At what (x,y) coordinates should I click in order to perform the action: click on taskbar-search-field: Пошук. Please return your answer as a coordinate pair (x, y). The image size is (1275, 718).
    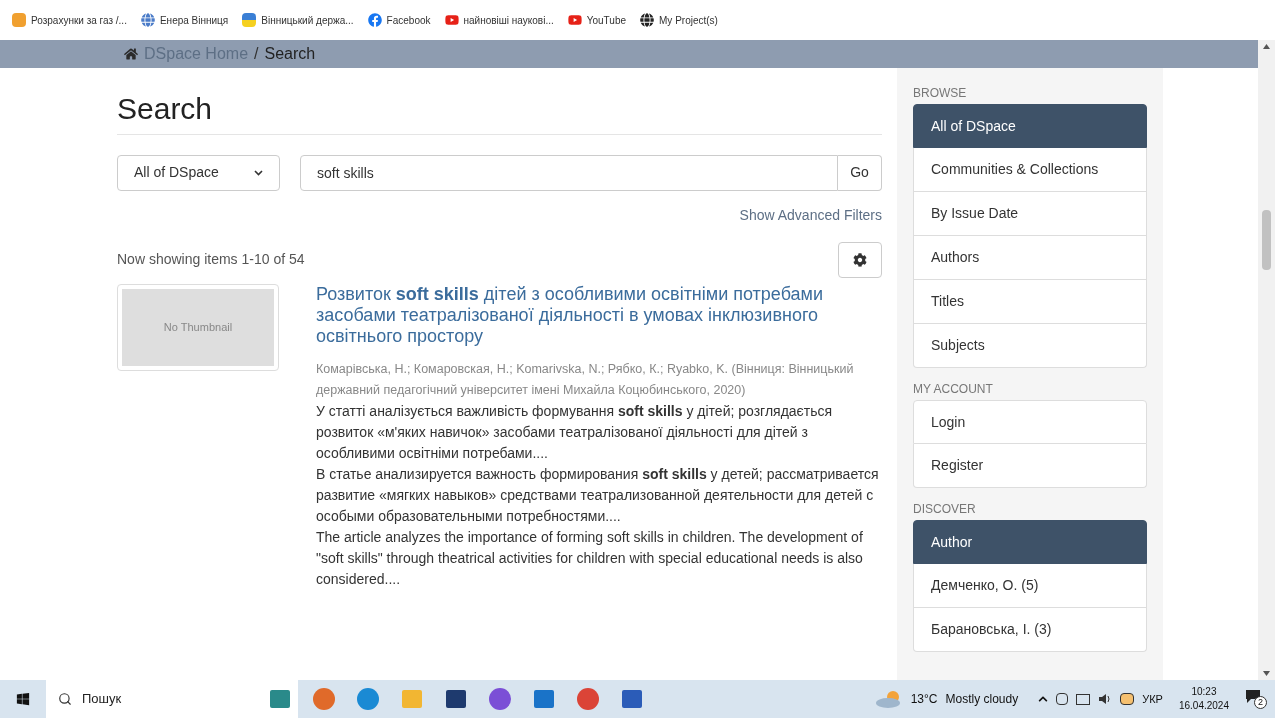
    Looking at the image, I should click on (172, 699).